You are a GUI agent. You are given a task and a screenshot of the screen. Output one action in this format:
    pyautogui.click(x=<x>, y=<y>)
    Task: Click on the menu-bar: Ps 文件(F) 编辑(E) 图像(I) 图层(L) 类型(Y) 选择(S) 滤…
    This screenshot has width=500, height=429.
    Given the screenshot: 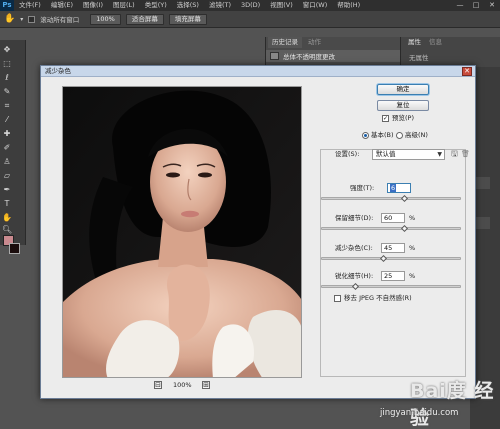 What is the action you would take?
    pyautogui.click(x=250, y=5)
    